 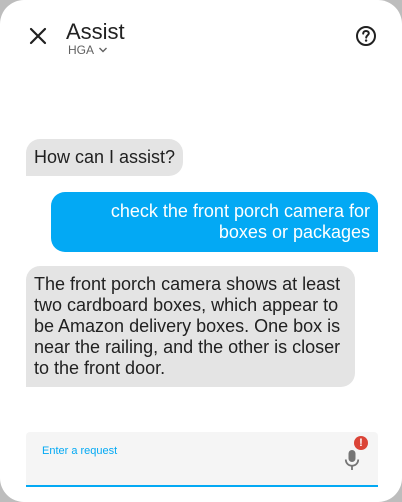 I want to click on error-badge: !, so click(x=361, y=443).